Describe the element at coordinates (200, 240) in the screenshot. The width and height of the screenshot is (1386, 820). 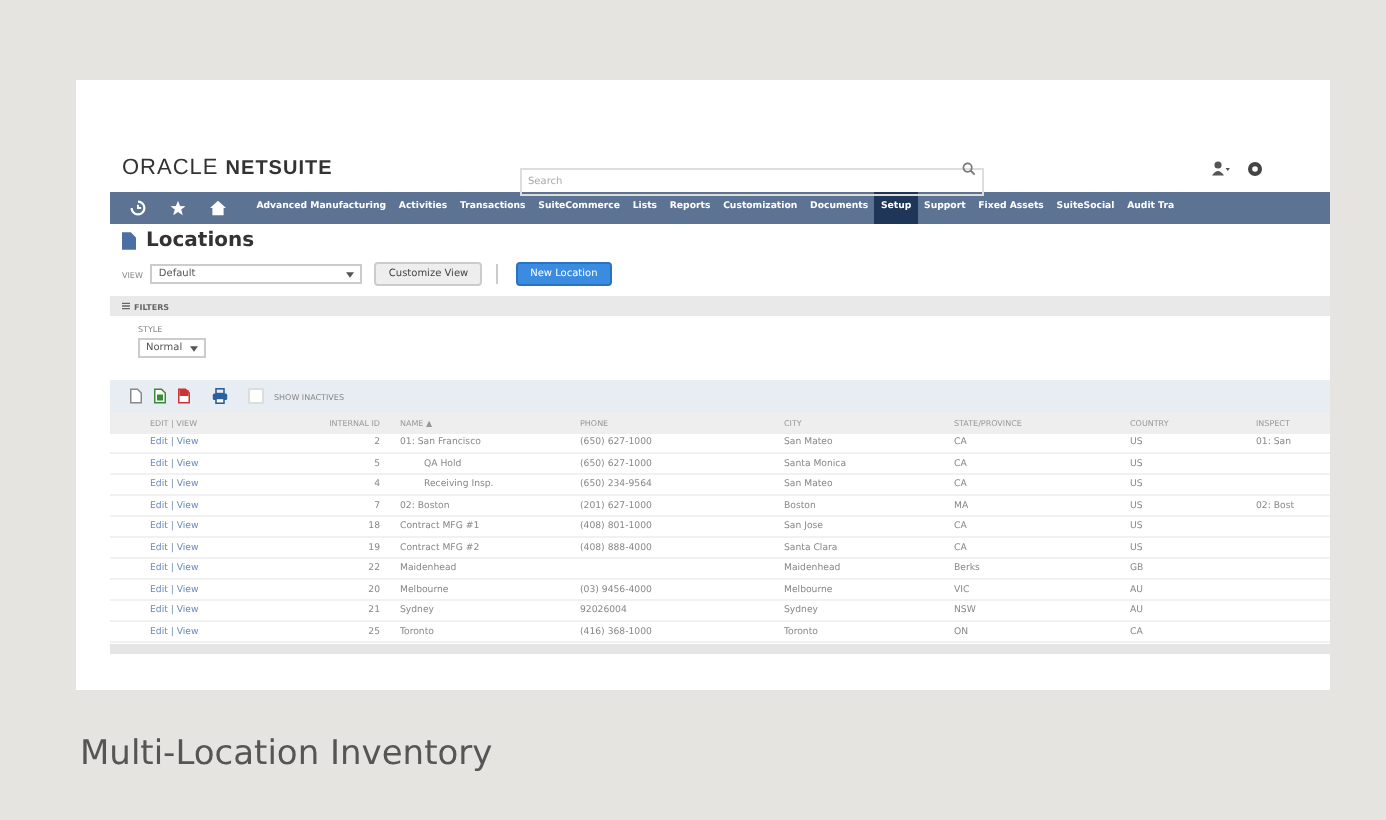
I see `page-title: Locations` at that location.